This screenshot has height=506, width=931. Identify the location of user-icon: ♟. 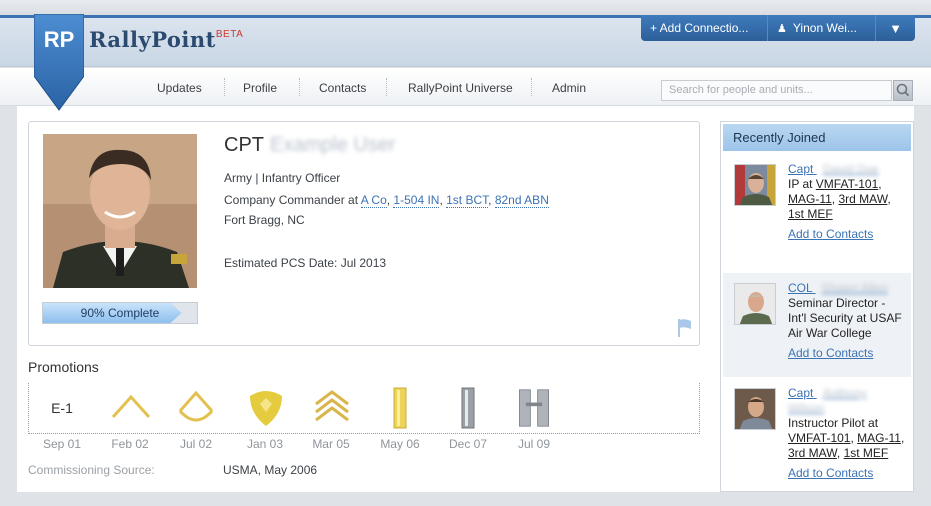
(782, 28).